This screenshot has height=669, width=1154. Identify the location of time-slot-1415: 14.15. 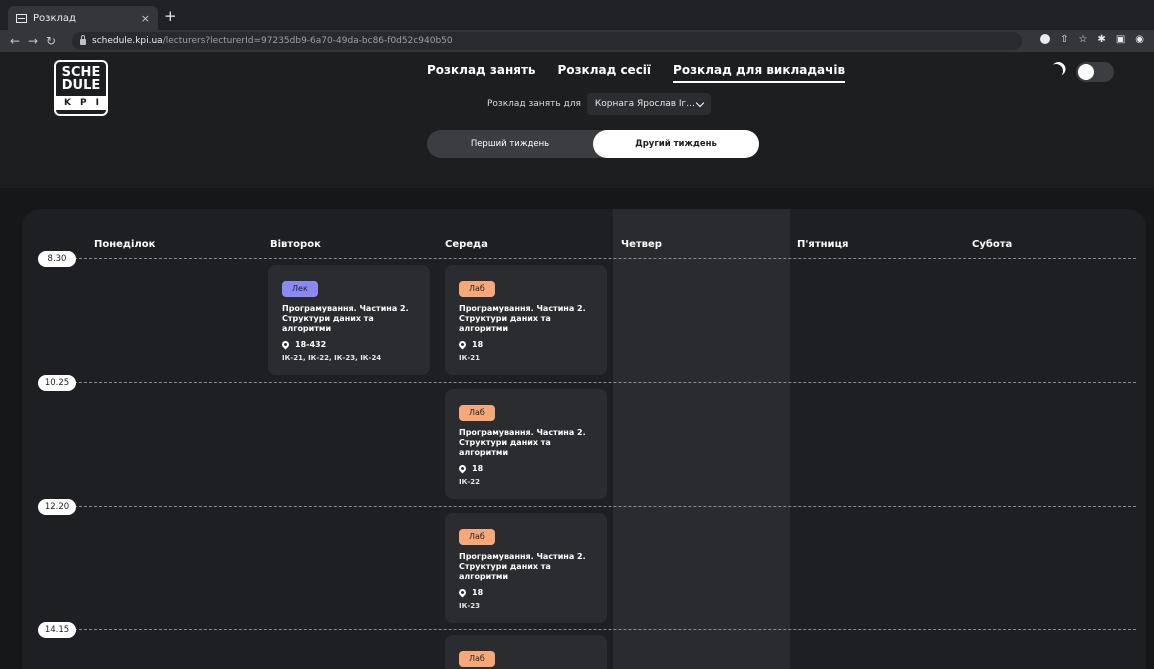
(57, 630).